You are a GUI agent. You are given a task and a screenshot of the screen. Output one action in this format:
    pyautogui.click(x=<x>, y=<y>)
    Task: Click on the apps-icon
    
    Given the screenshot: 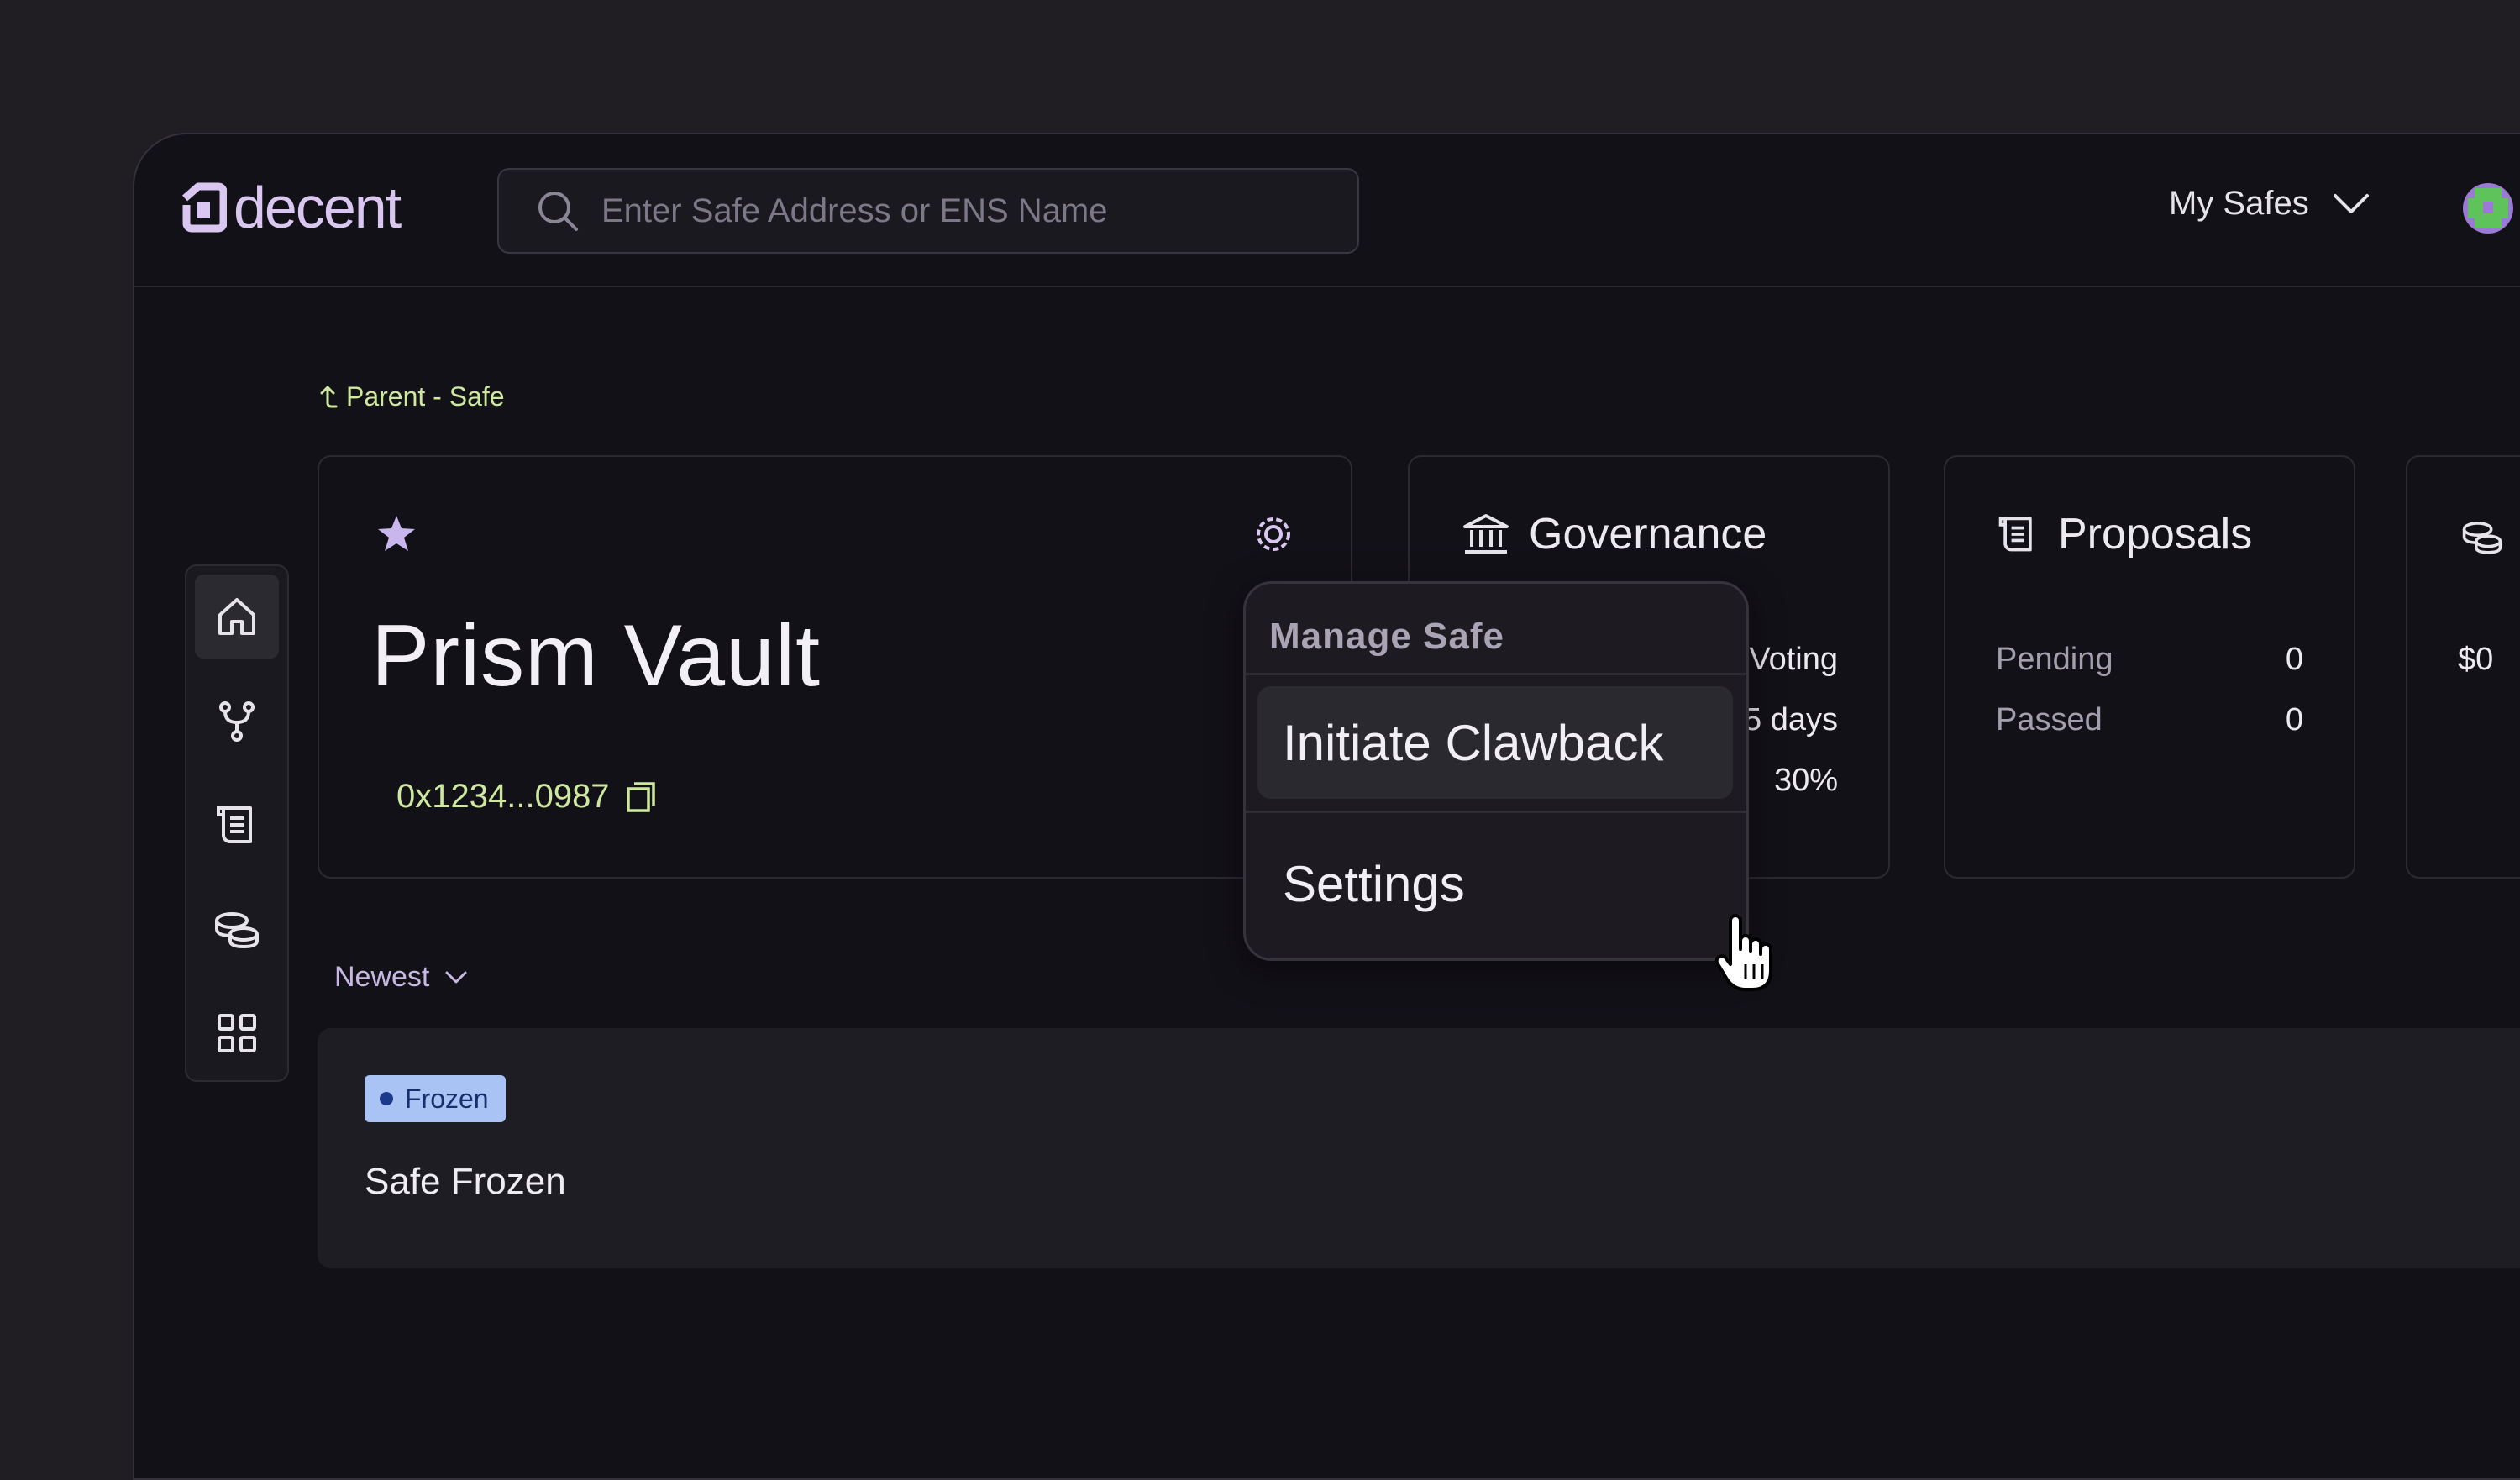 What is the action you would take?
    pyautogui.click(x=237, y=1033)
    